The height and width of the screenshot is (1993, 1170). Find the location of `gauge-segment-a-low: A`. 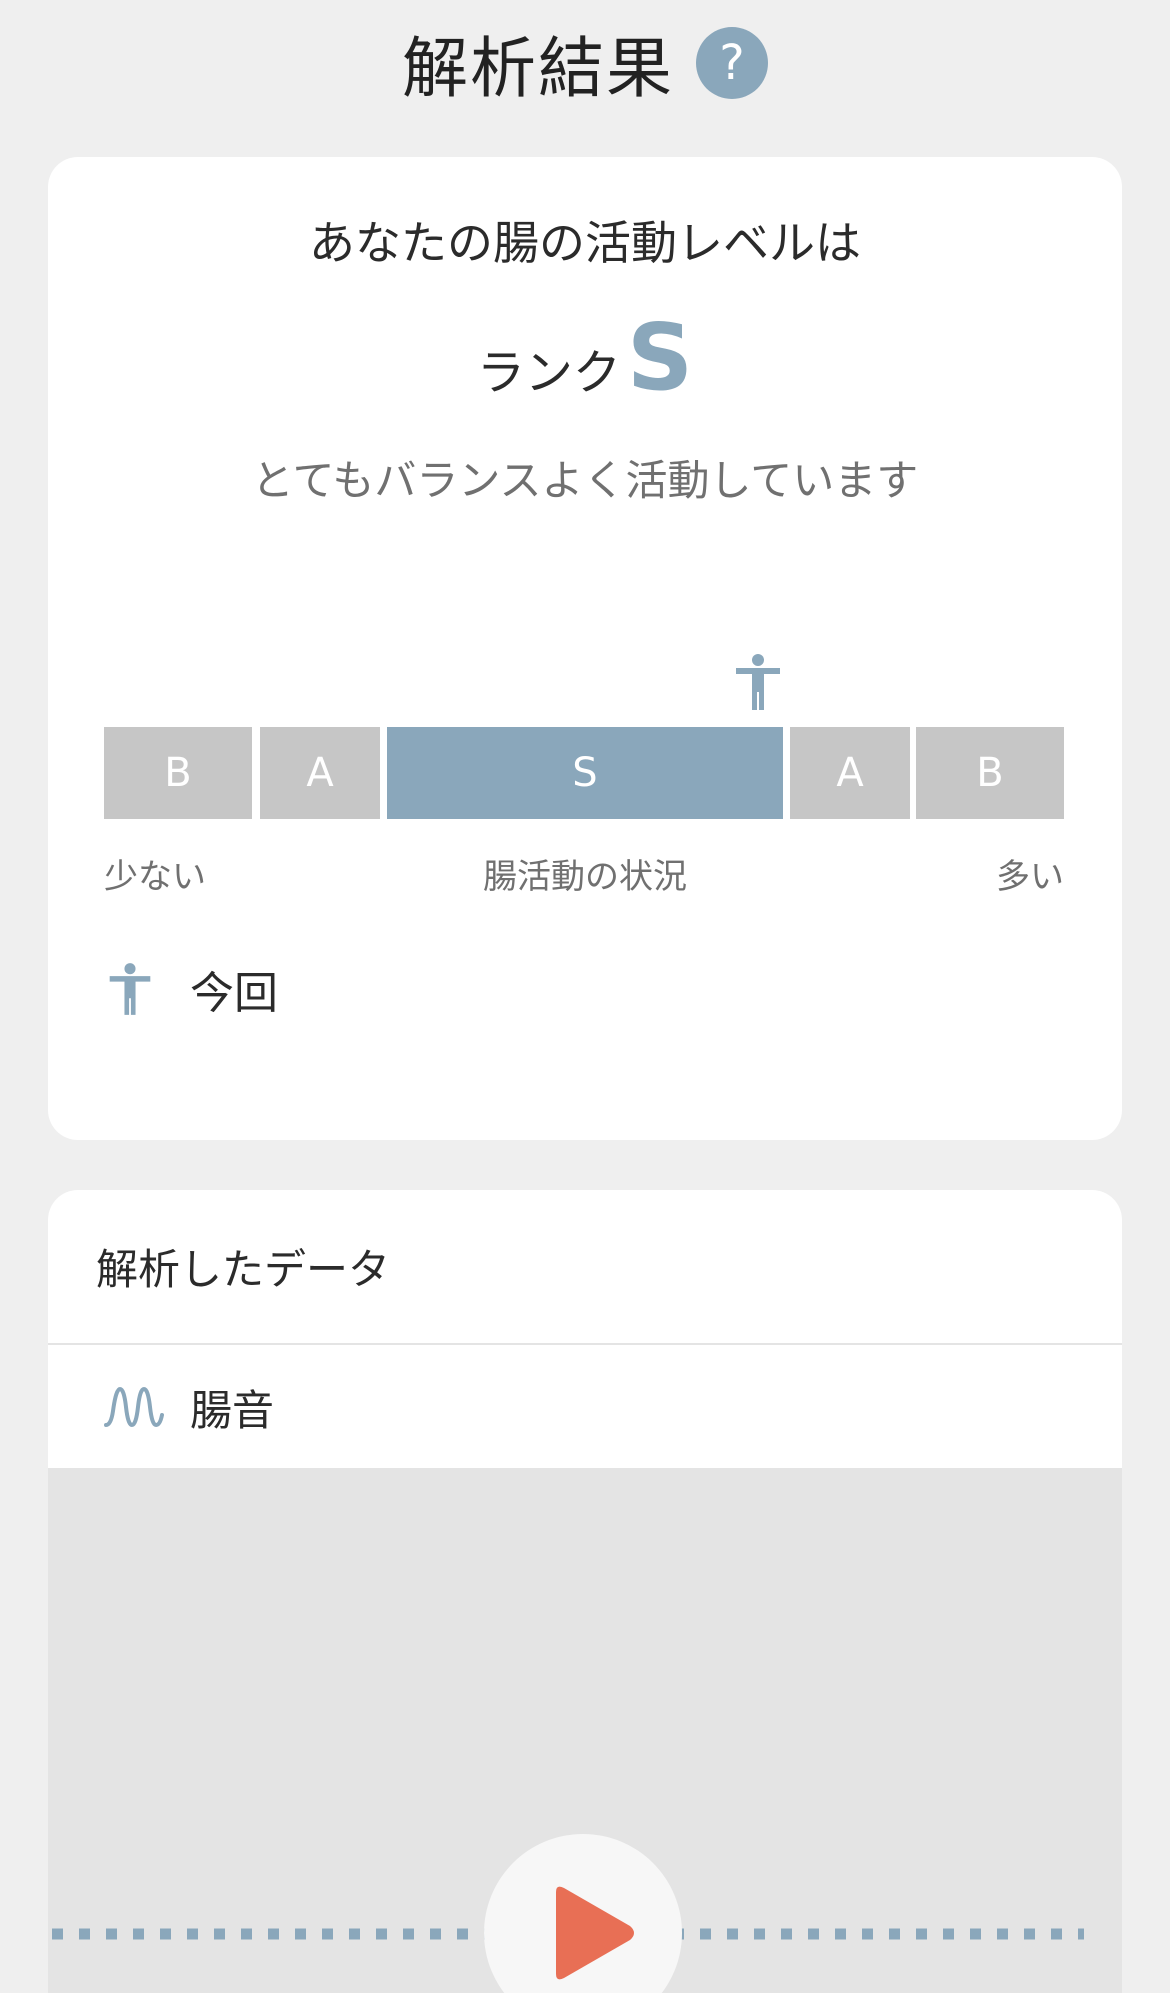

gauge-segment-a-low: A is located at coordinates (320, 773).